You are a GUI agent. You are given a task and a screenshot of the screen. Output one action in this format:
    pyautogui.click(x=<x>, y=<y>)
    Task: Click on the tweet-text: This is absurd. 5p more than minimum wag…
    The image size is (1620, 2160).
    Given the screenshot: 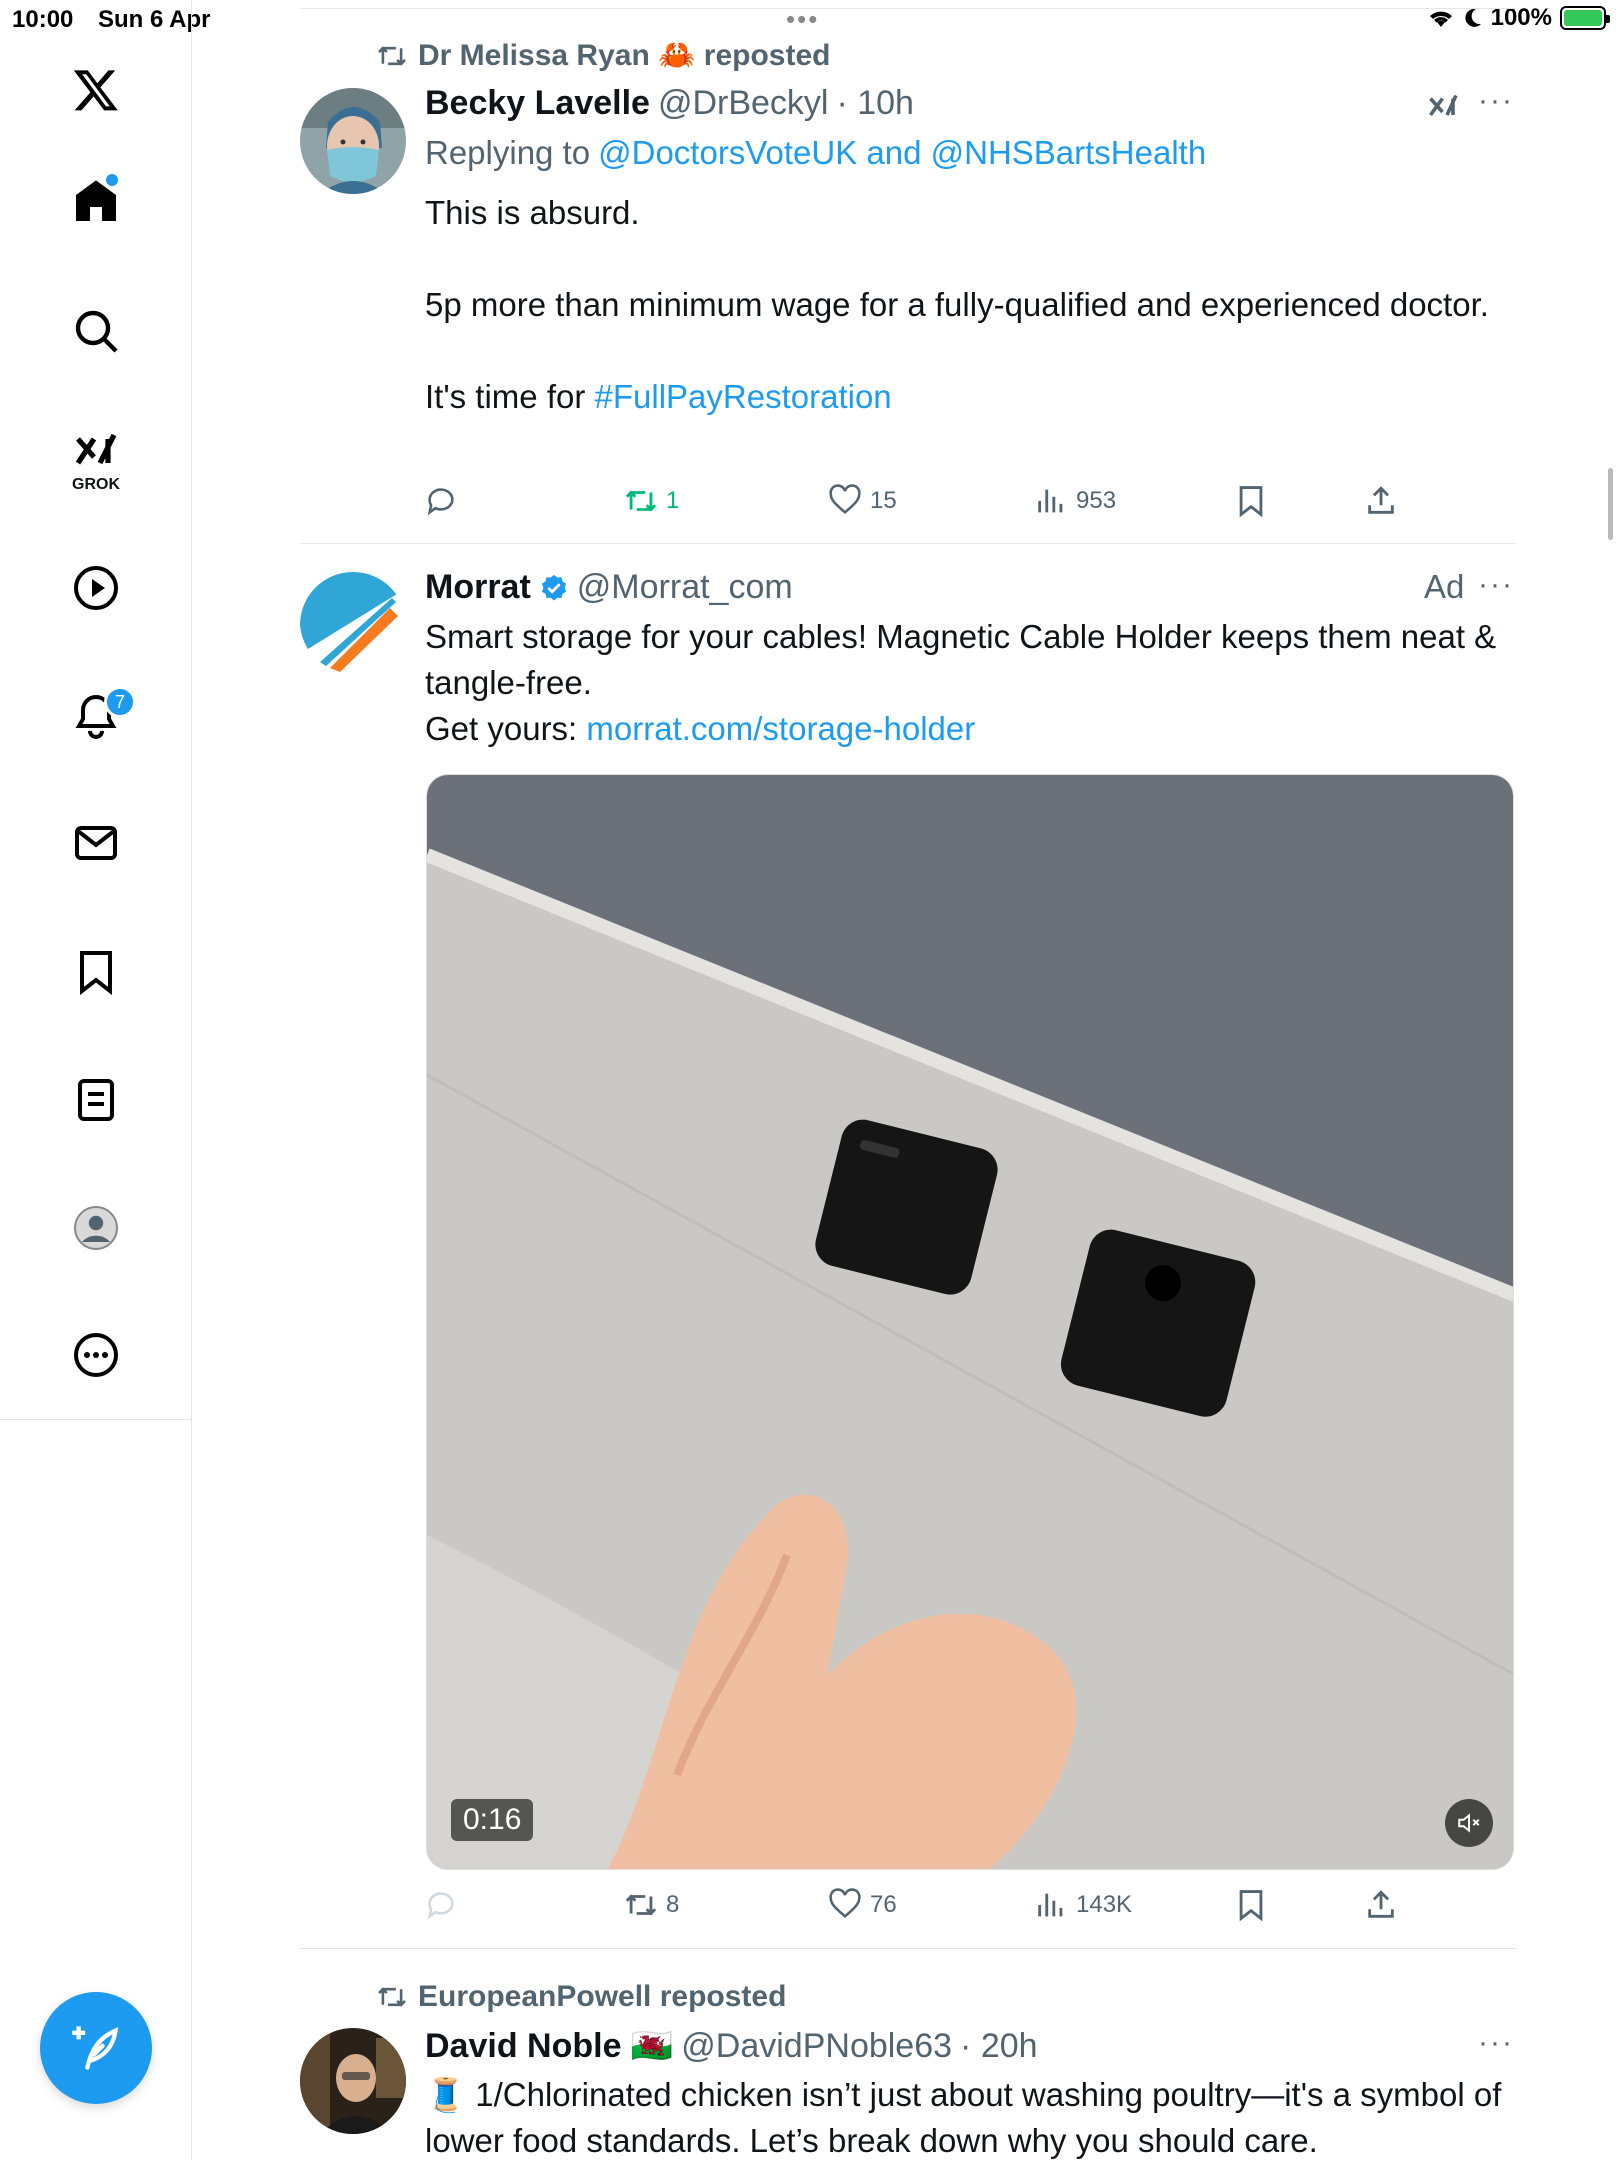 What is the action you would take?
    pyautogui.click(x=970, y=305)
    